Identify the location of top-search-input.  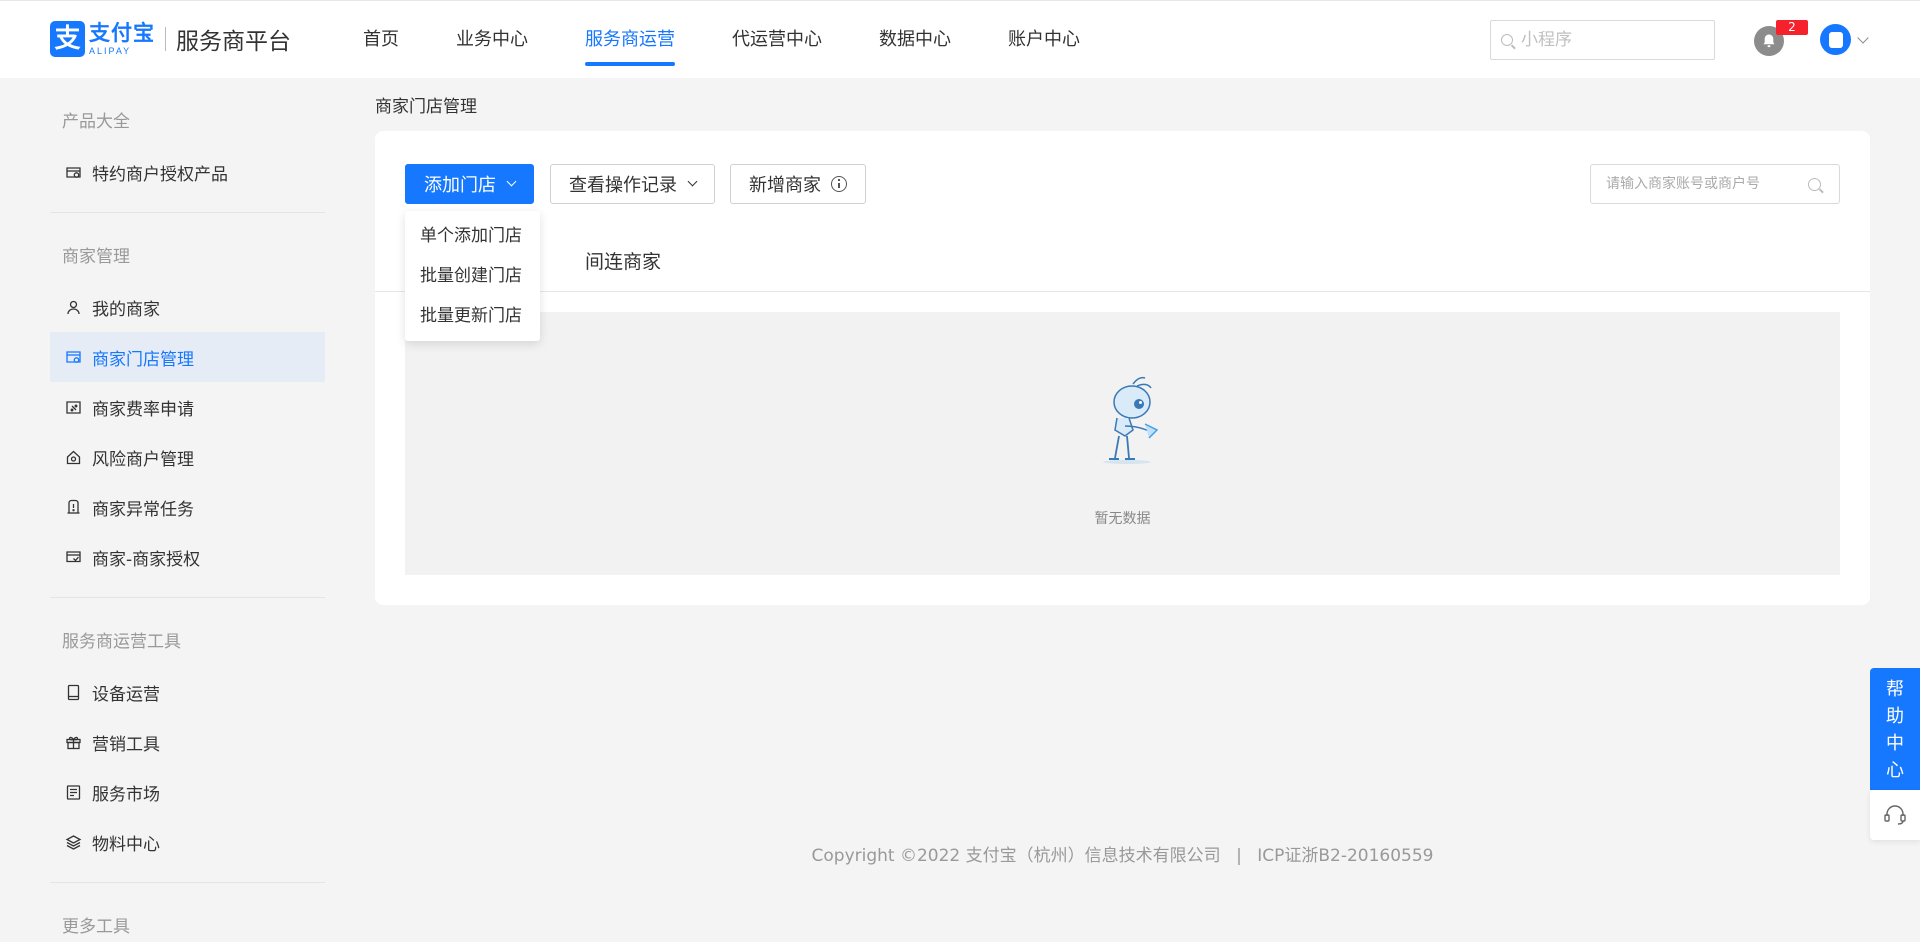
(1611, 40).